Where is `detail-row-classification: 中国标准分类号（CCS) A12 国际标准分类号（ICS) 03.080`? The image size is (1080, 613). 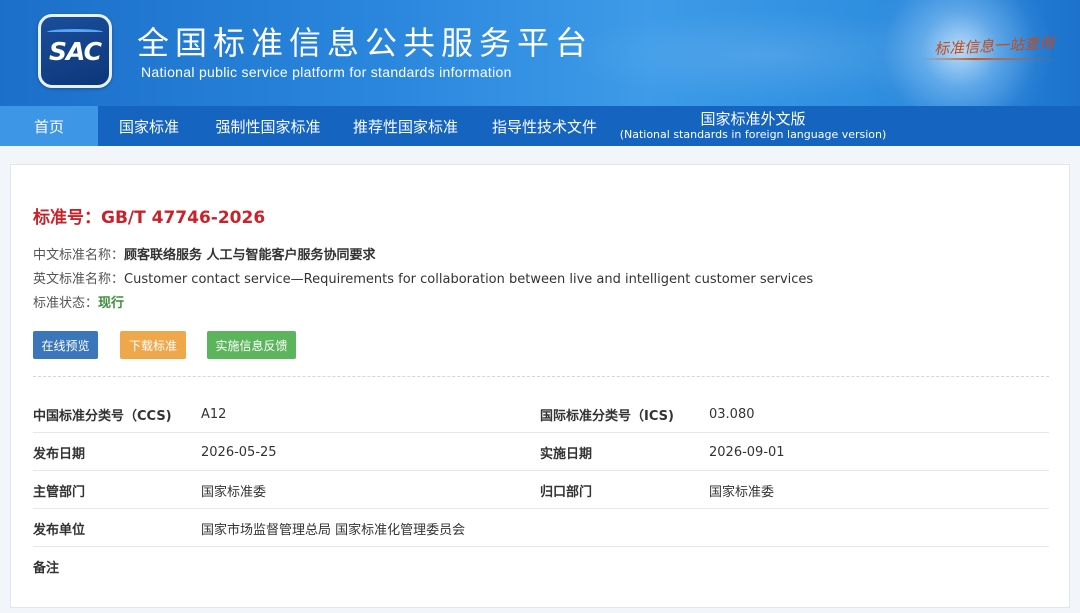
detail-row-classification: 中国标准分类号（CCS) A12 国际标准分类号（ICS) 03.080 is located at coordinates (541, 414).